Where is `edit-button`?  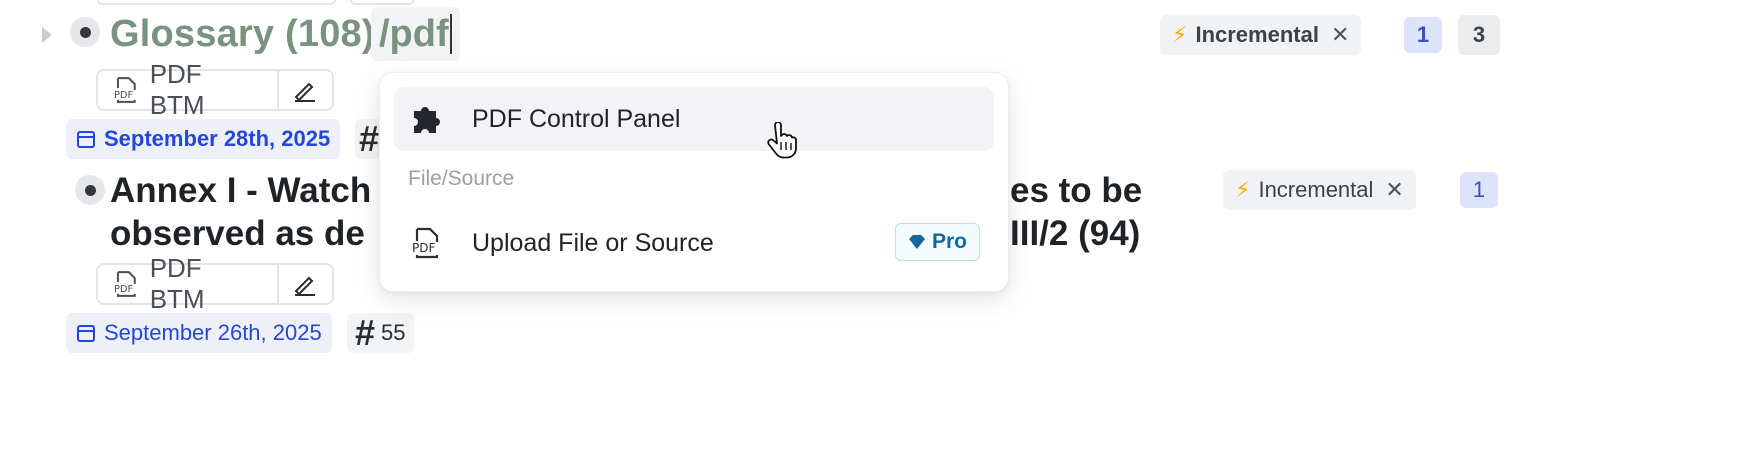 edit-button is located at coordinates (304, 90).